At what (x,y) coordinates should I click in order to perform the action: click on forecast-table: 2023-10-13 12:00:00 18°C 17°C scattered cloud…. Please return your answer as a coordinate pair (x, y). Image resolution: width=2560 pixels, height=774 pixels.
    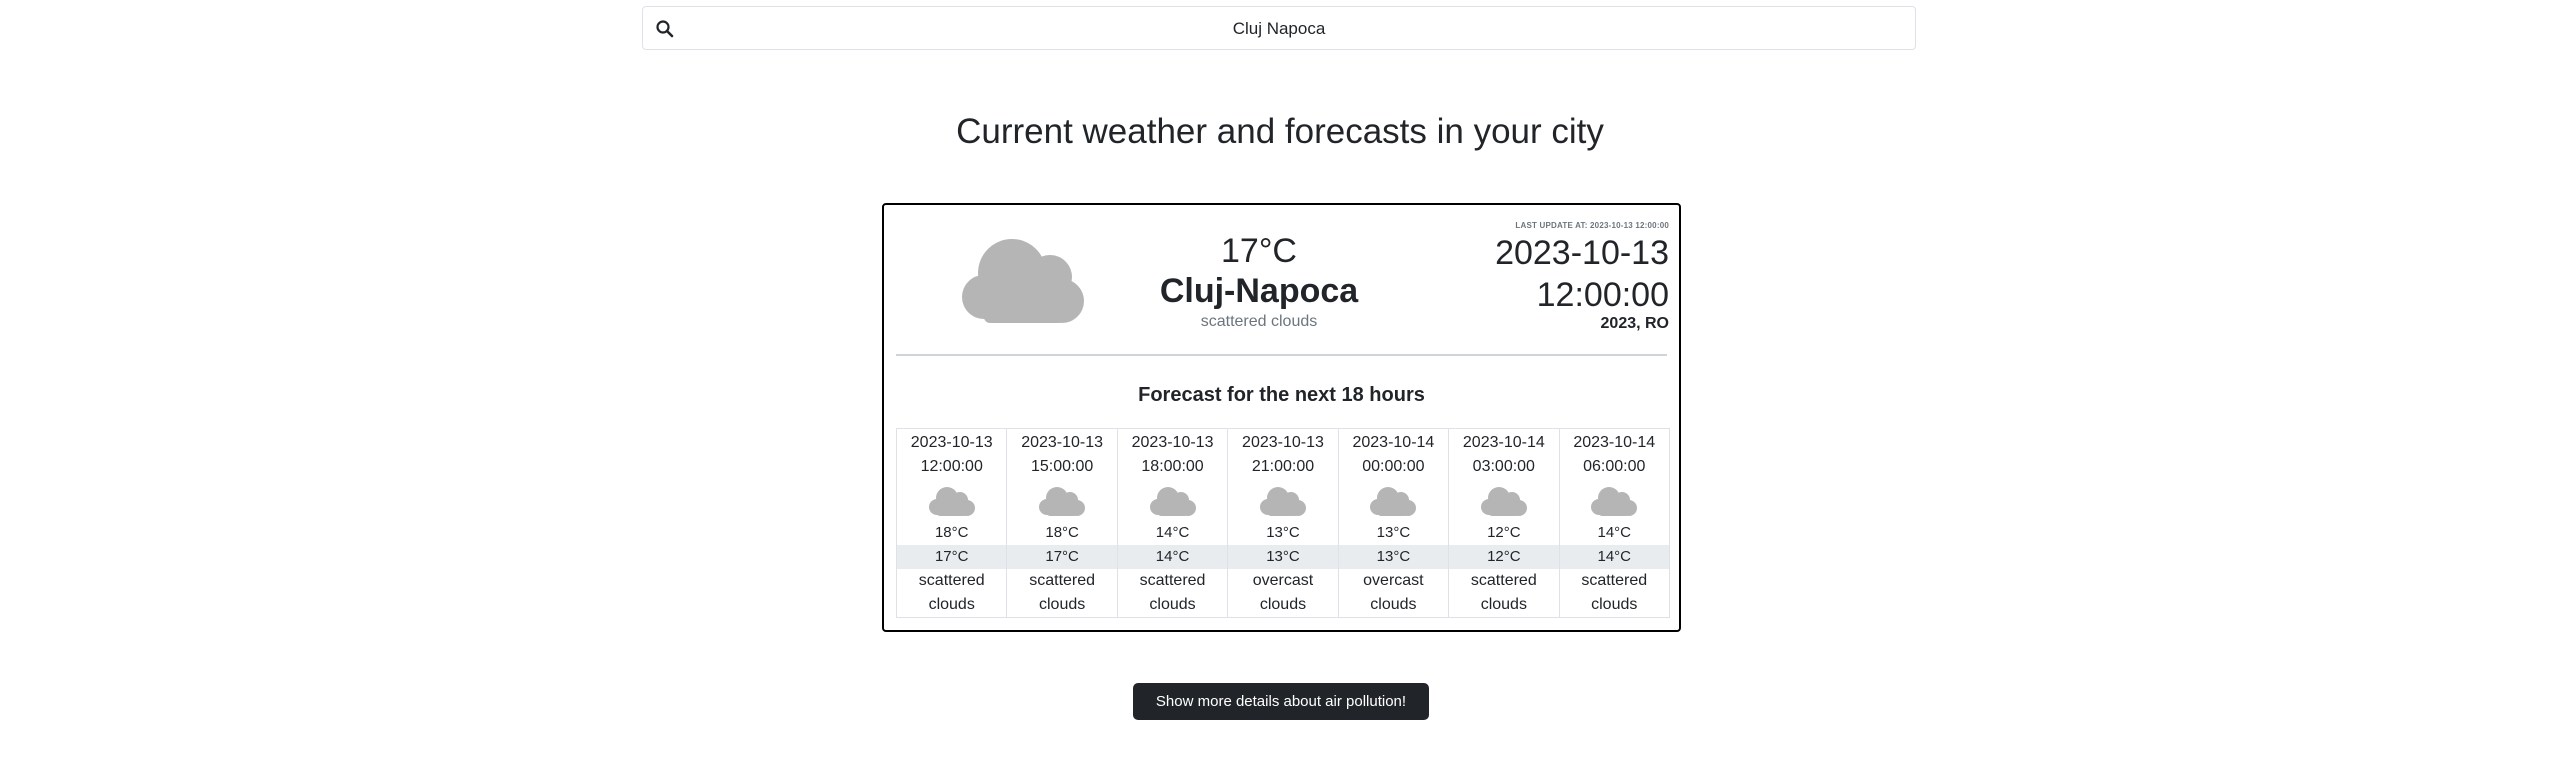
    Looking at the image, I should click on (1283, 523).